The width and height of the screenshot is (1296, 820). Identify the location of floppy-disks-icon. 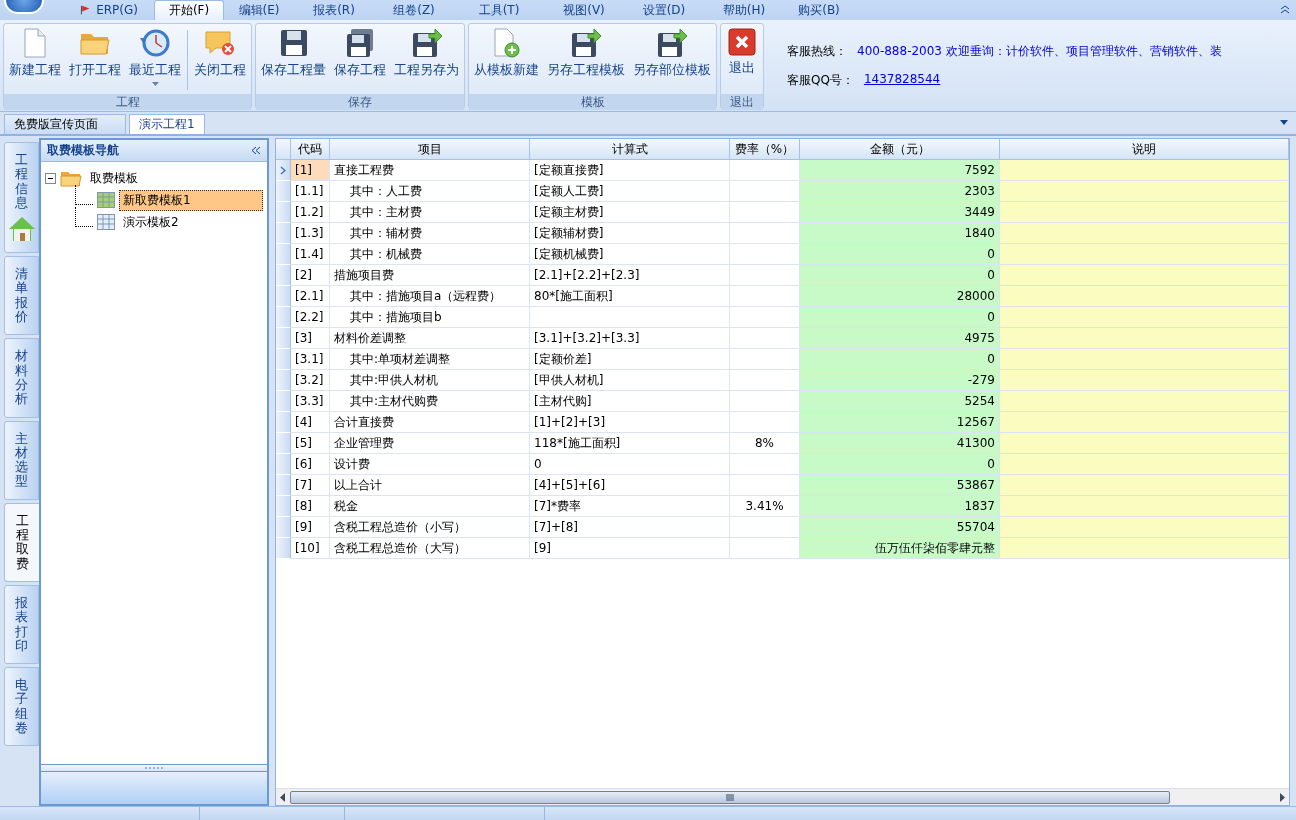
(360, 43).